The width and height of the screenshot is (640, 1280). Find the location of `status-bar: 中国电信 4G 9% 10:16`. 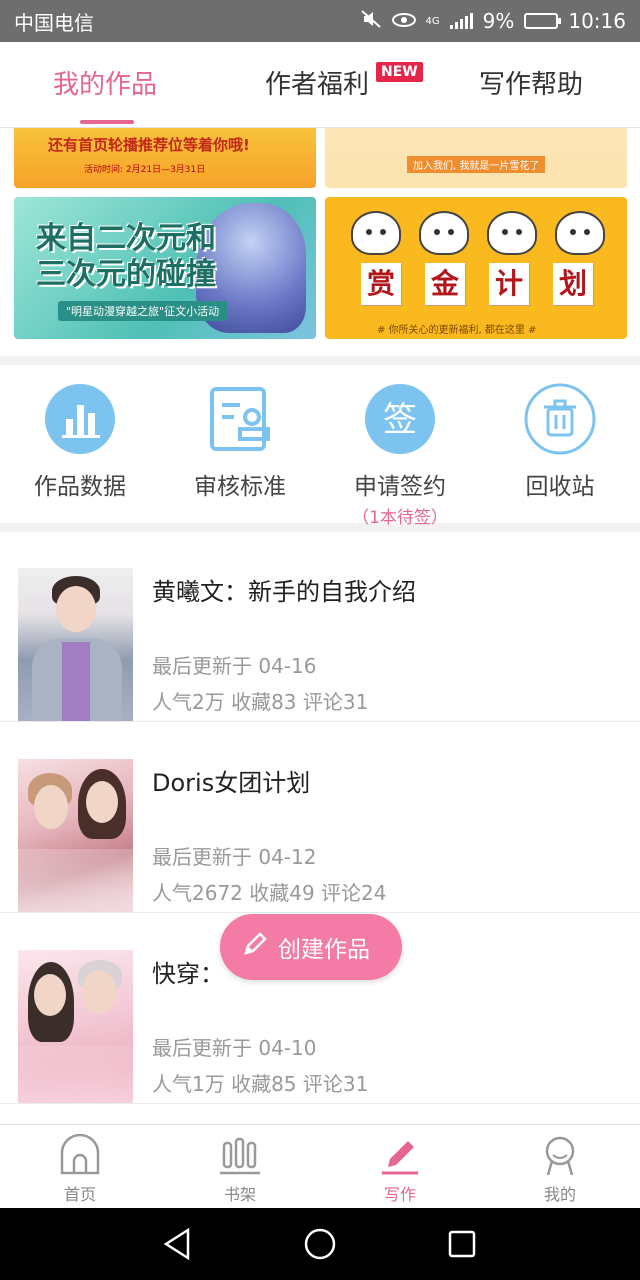

status-bar: 中国电信 4G 9% 10:16 is located at coordinates (320, 21).